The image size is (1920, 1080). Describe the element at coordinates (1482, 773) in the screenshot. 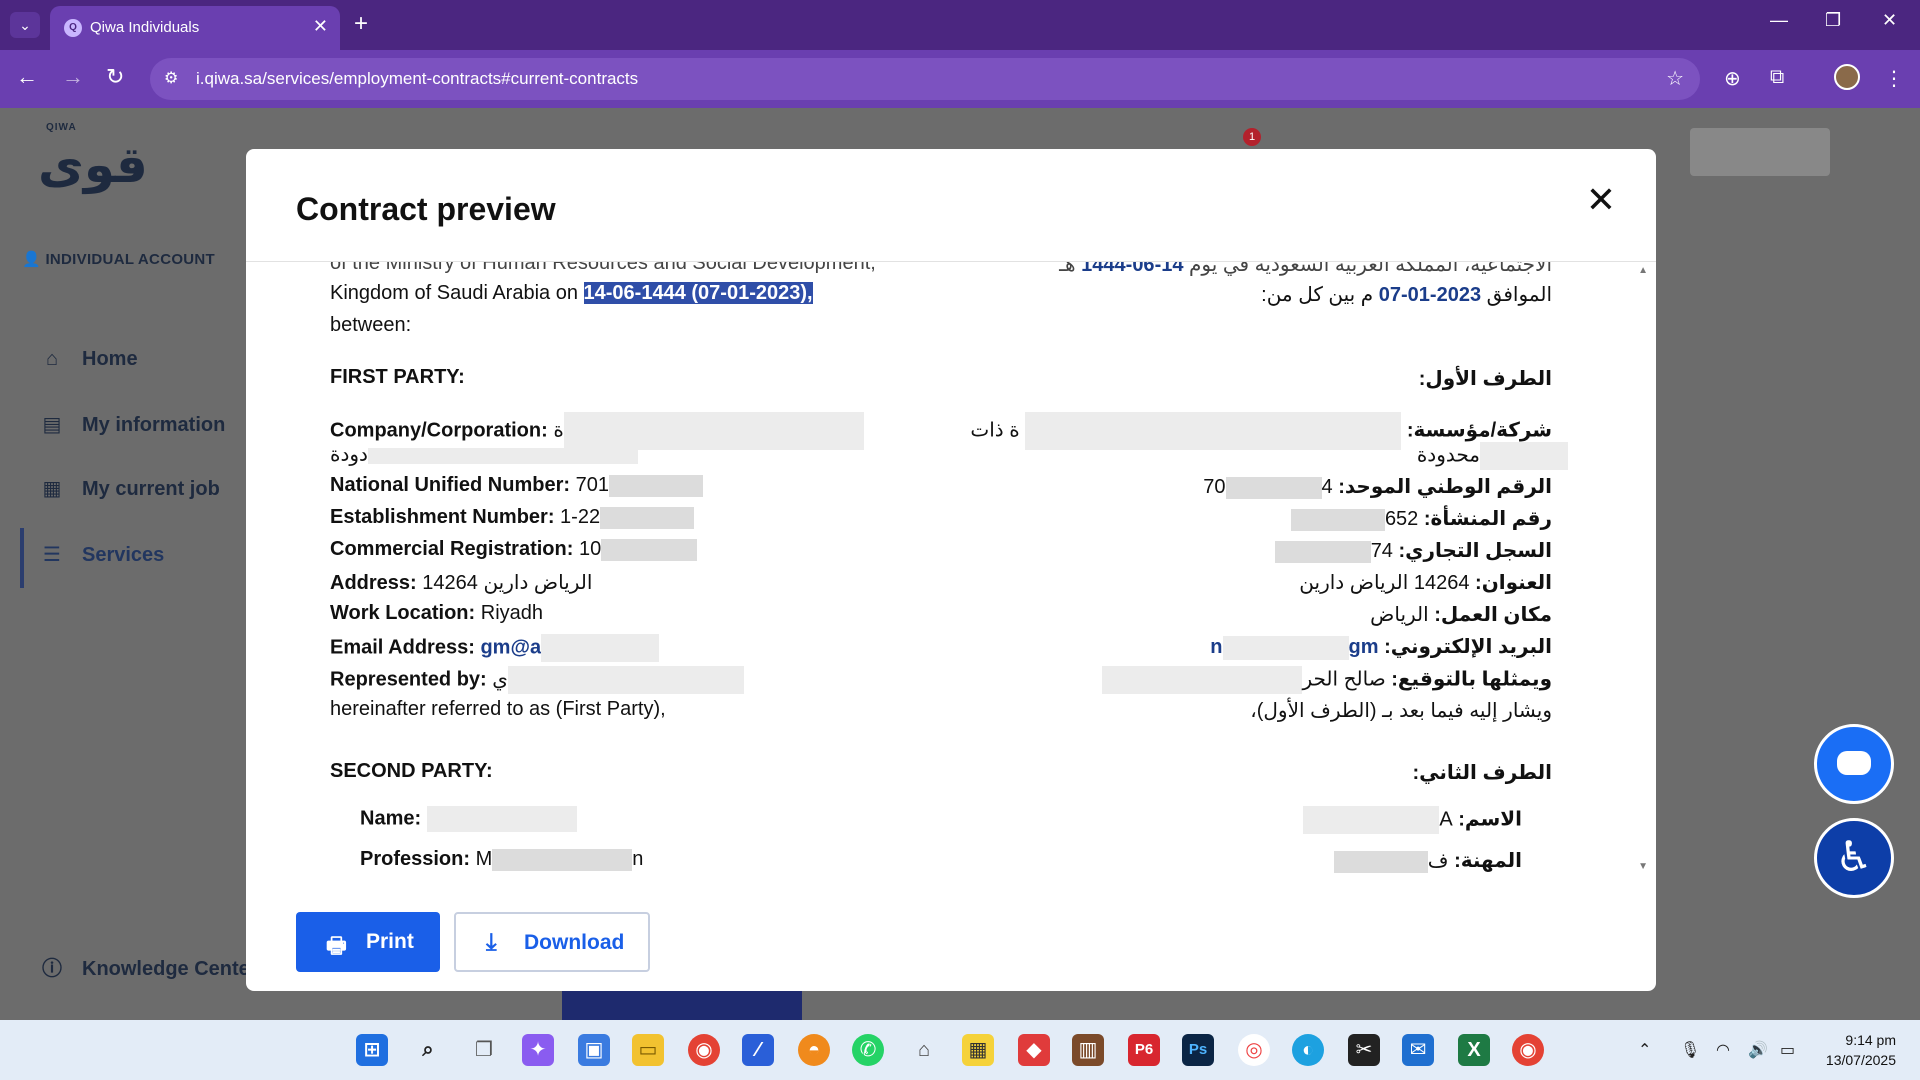

I see `ar-second-party-heading: الطرف الثاني:` at that location.